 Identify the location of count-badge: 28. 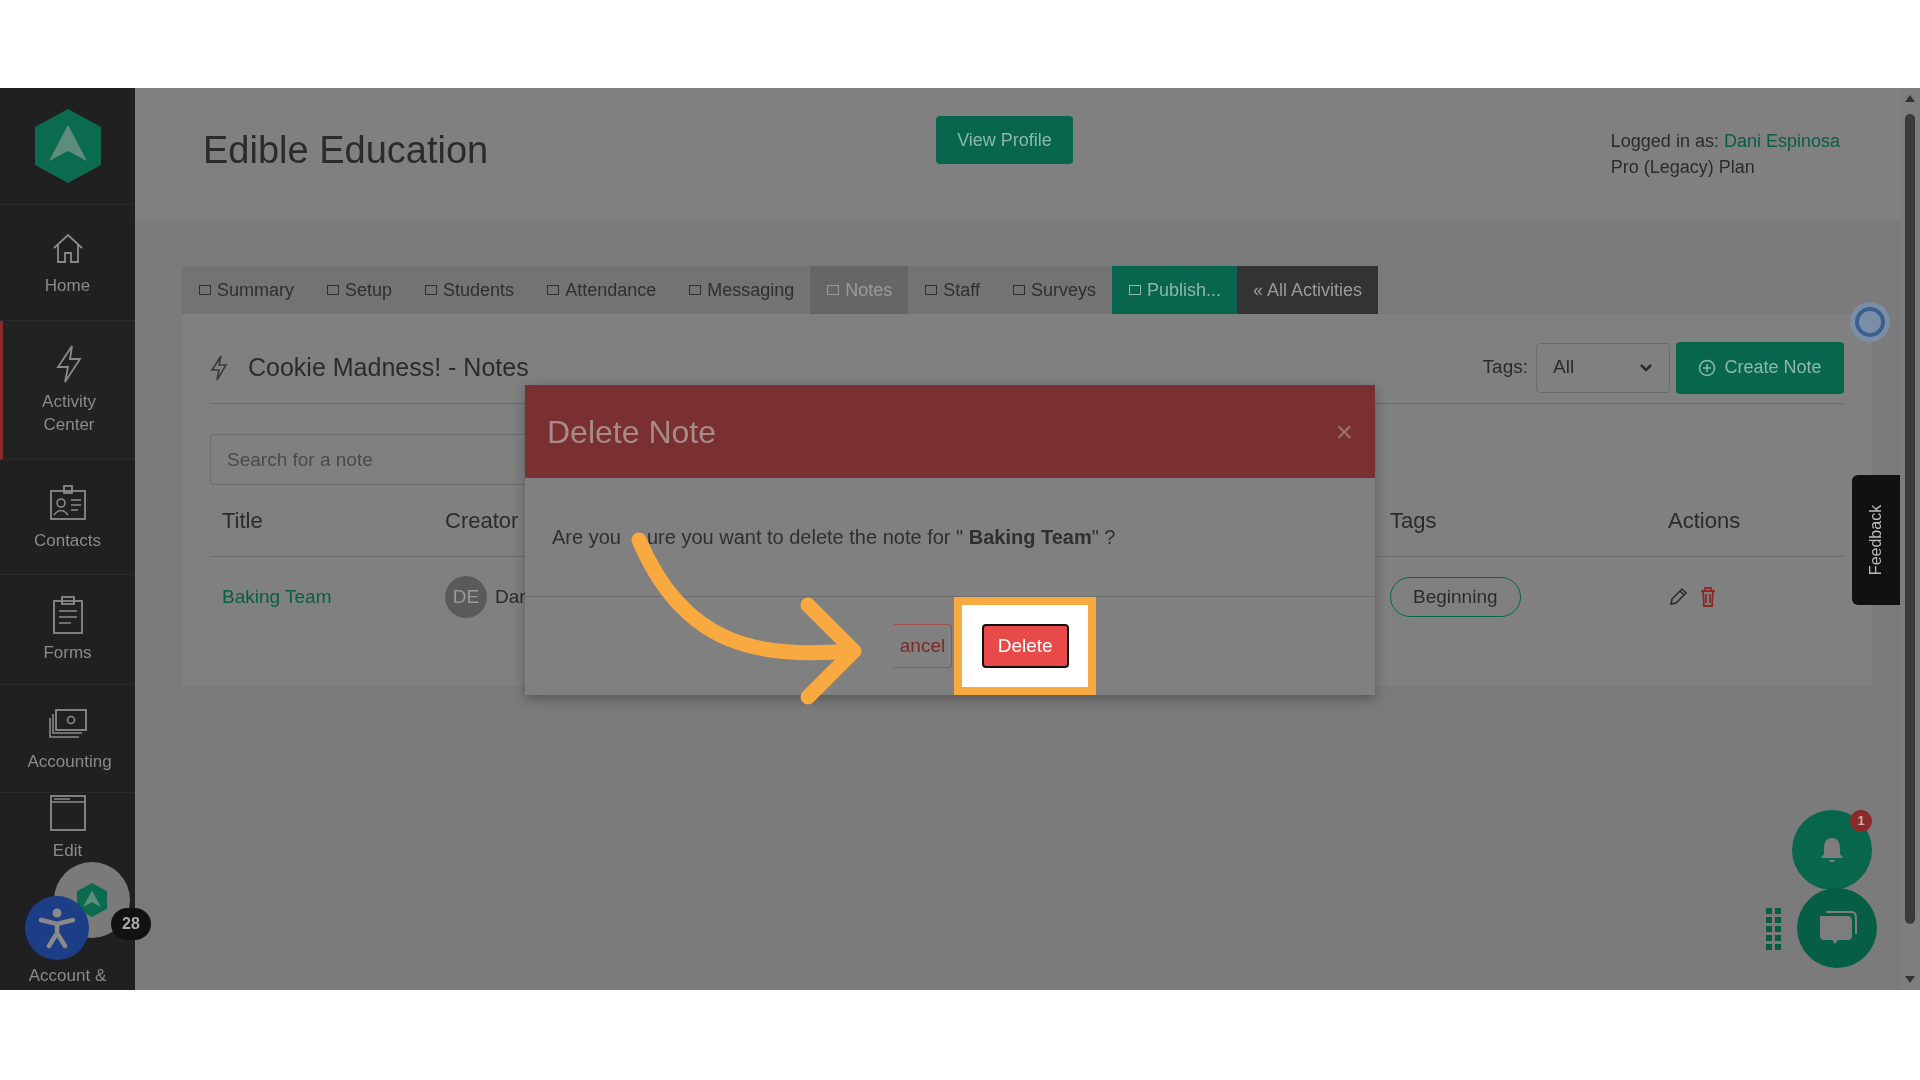
(131, 924).